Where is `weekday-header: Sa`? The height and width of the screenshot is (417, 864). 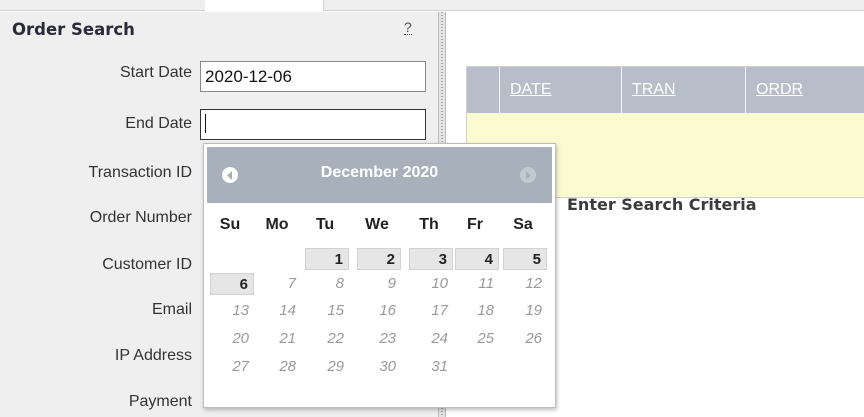
weekday-header: Sa is located at coordinates (523, 224).